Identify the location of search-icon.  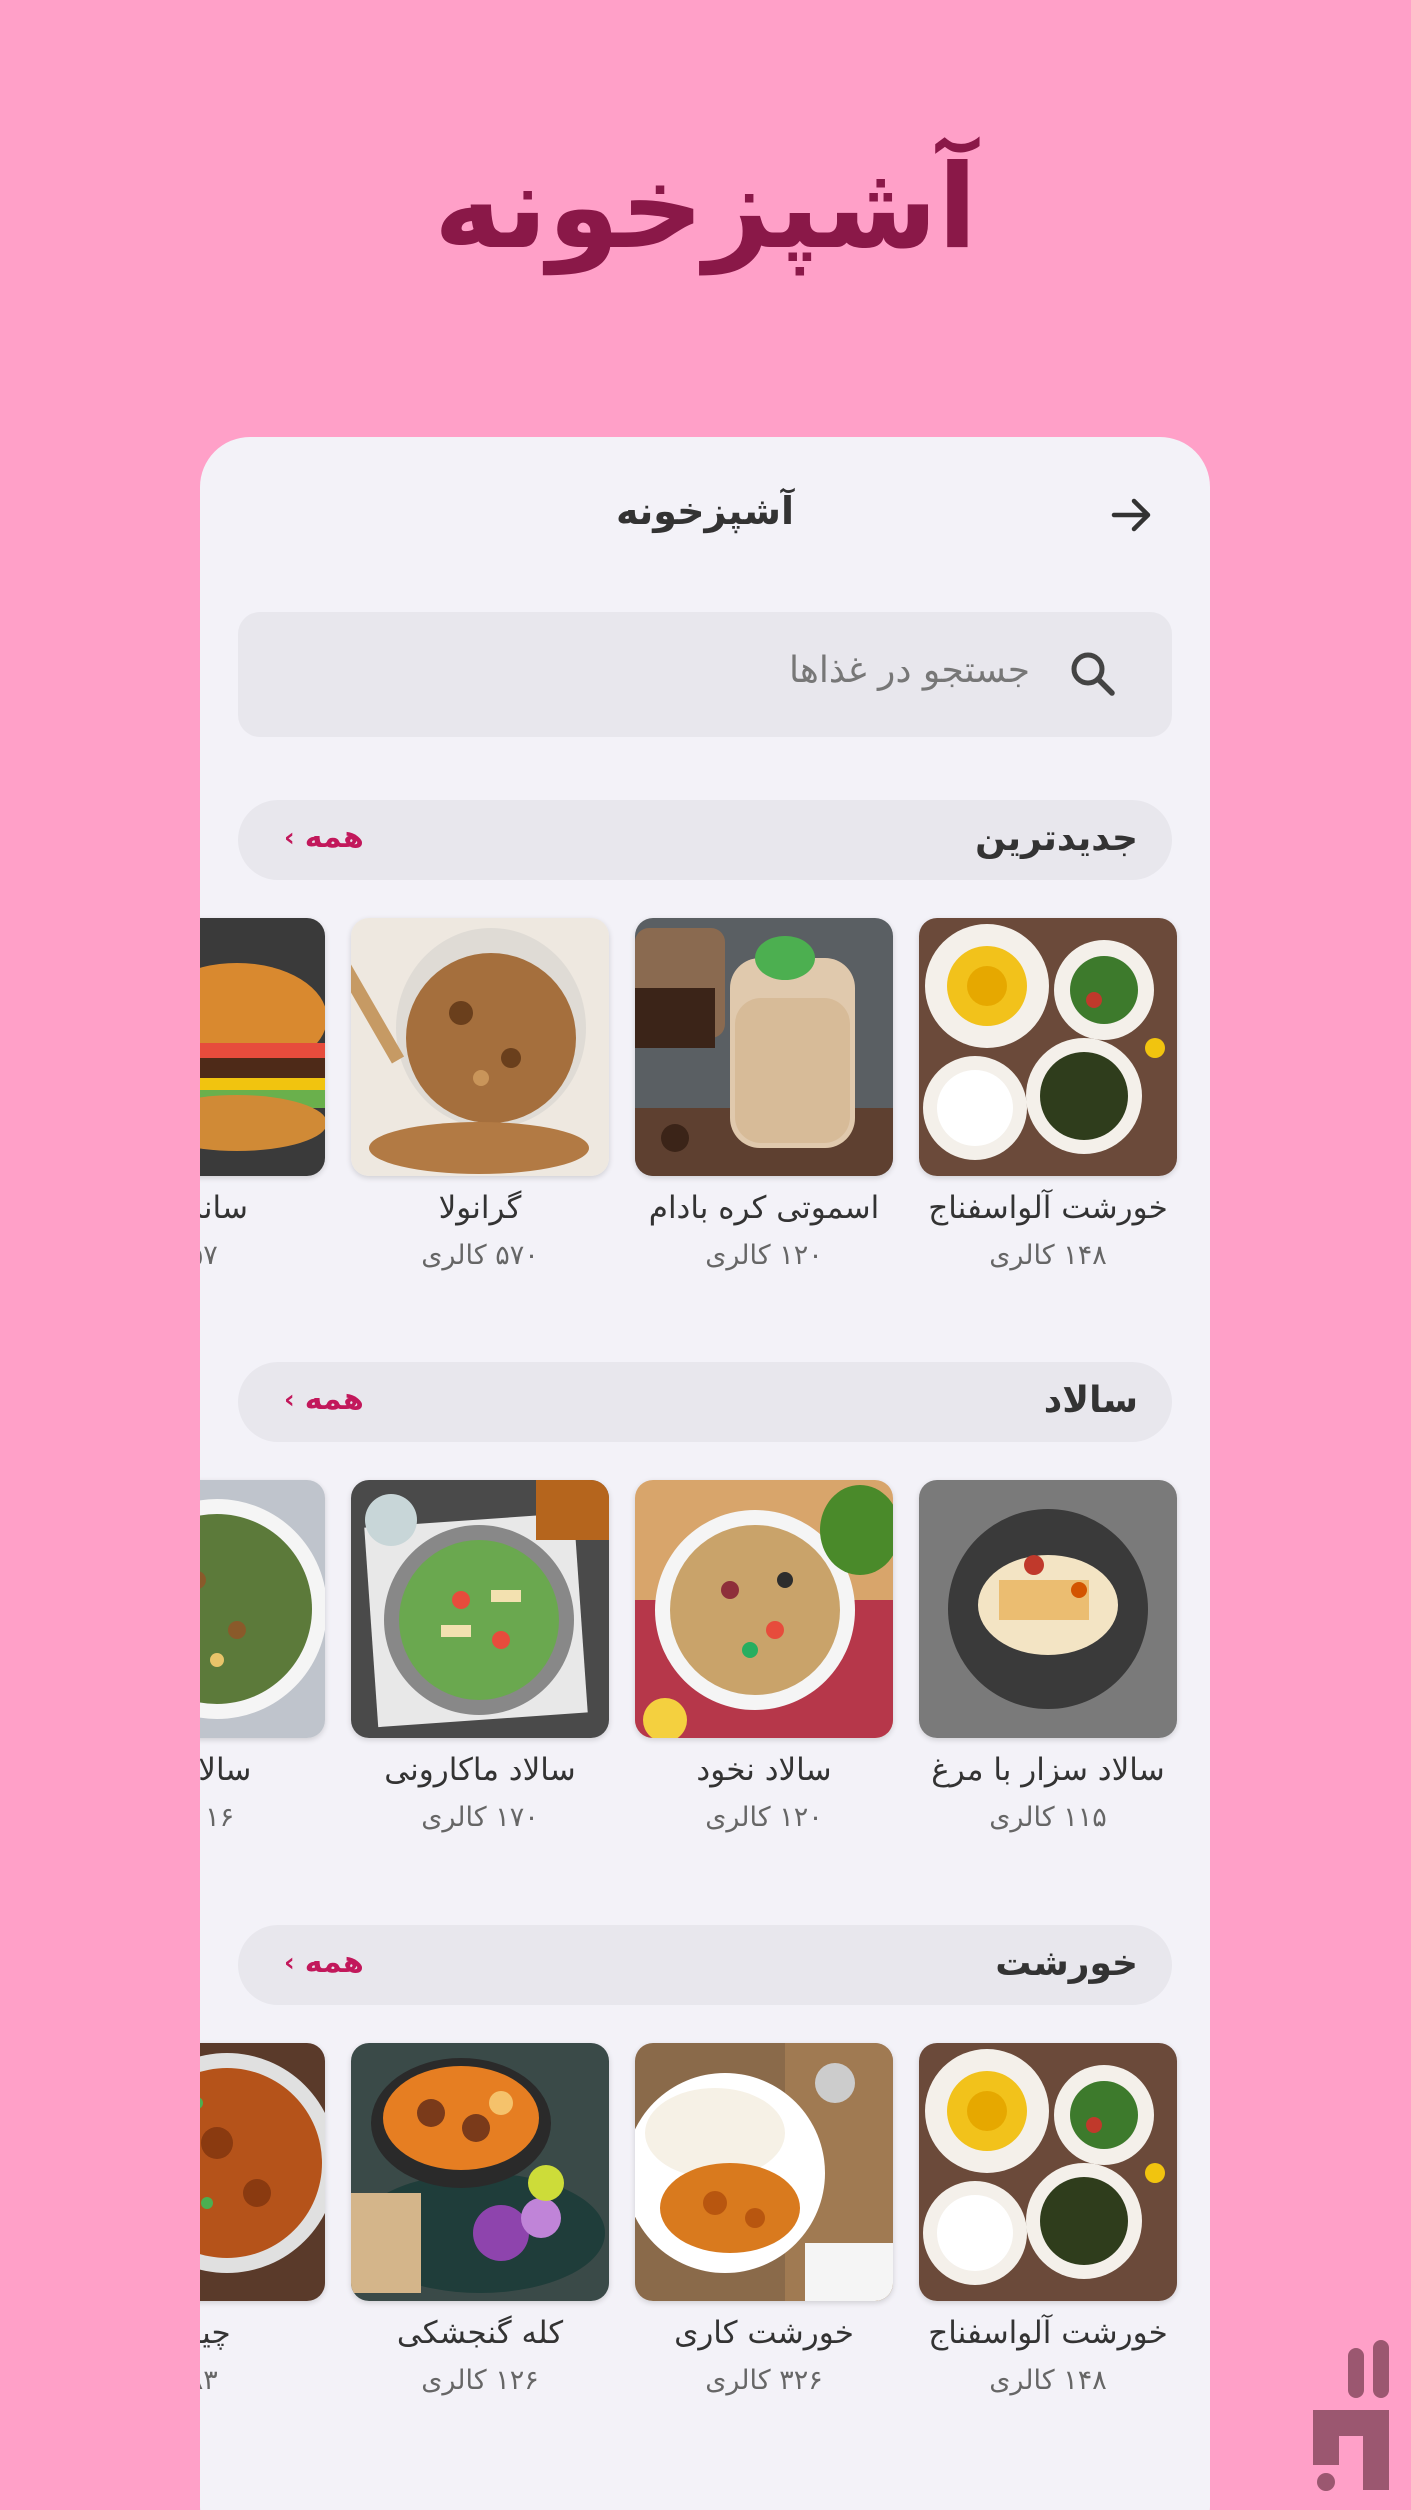
(1093, 674).